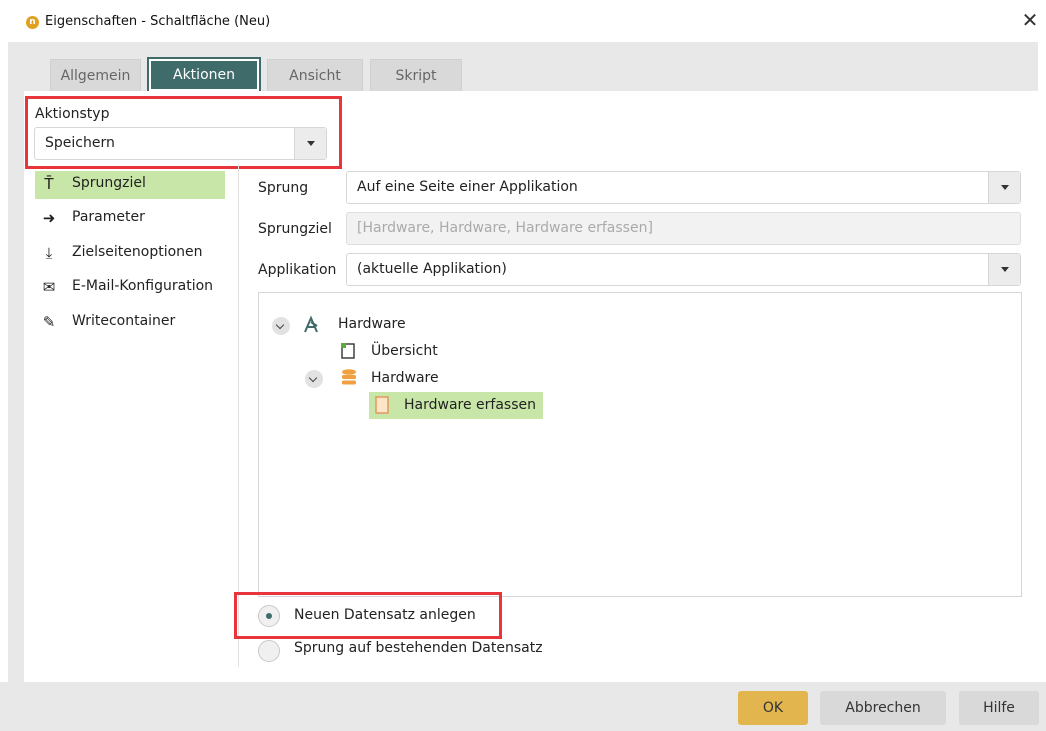 This screenshot has height=731, width=1046. I want to click on nav-item-label: Writecontainer, so click(124, 321).